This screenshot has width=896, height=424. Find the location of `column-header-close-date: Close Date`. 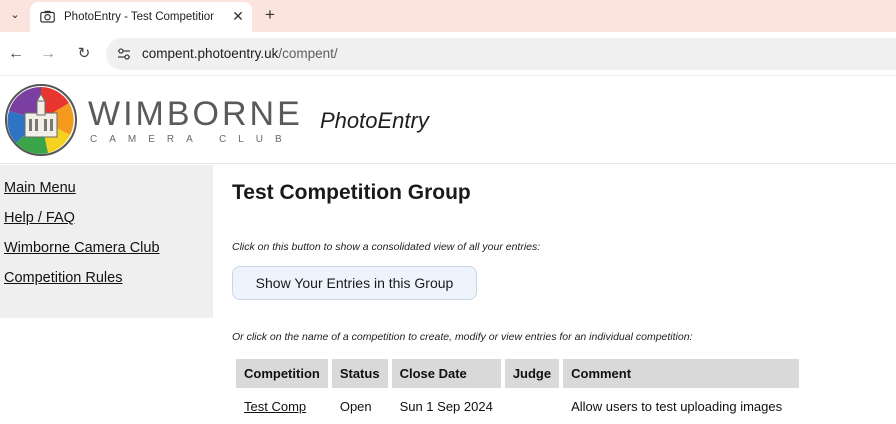

column-header-close-date: Close Date is located at coordinates (446, 373).